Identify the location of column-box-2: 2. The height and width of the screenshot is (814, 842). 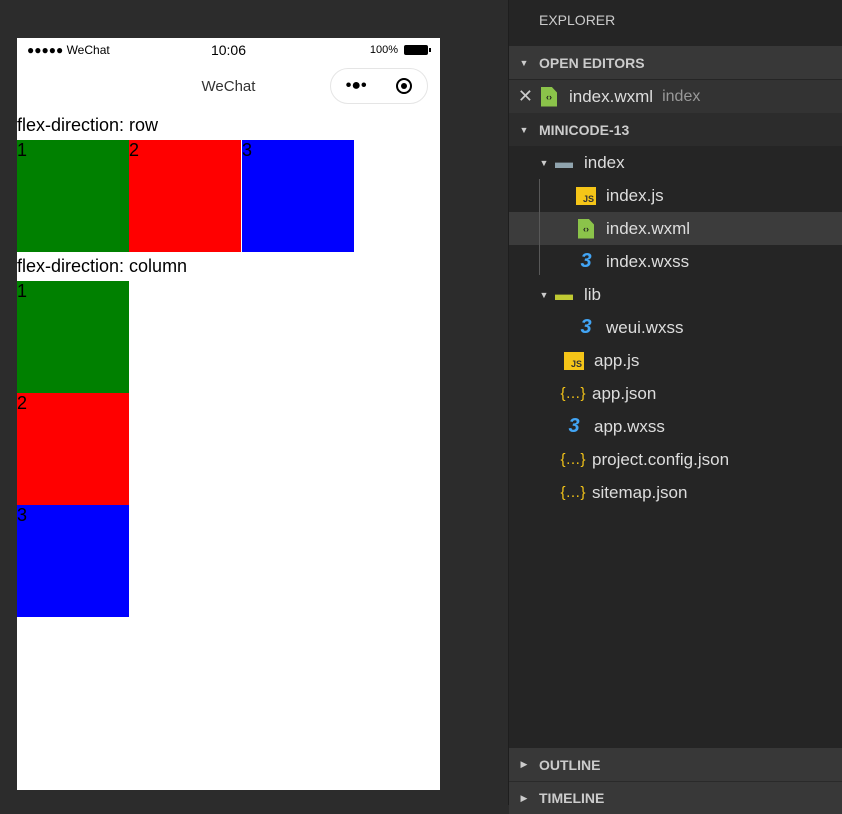
(73, 449).